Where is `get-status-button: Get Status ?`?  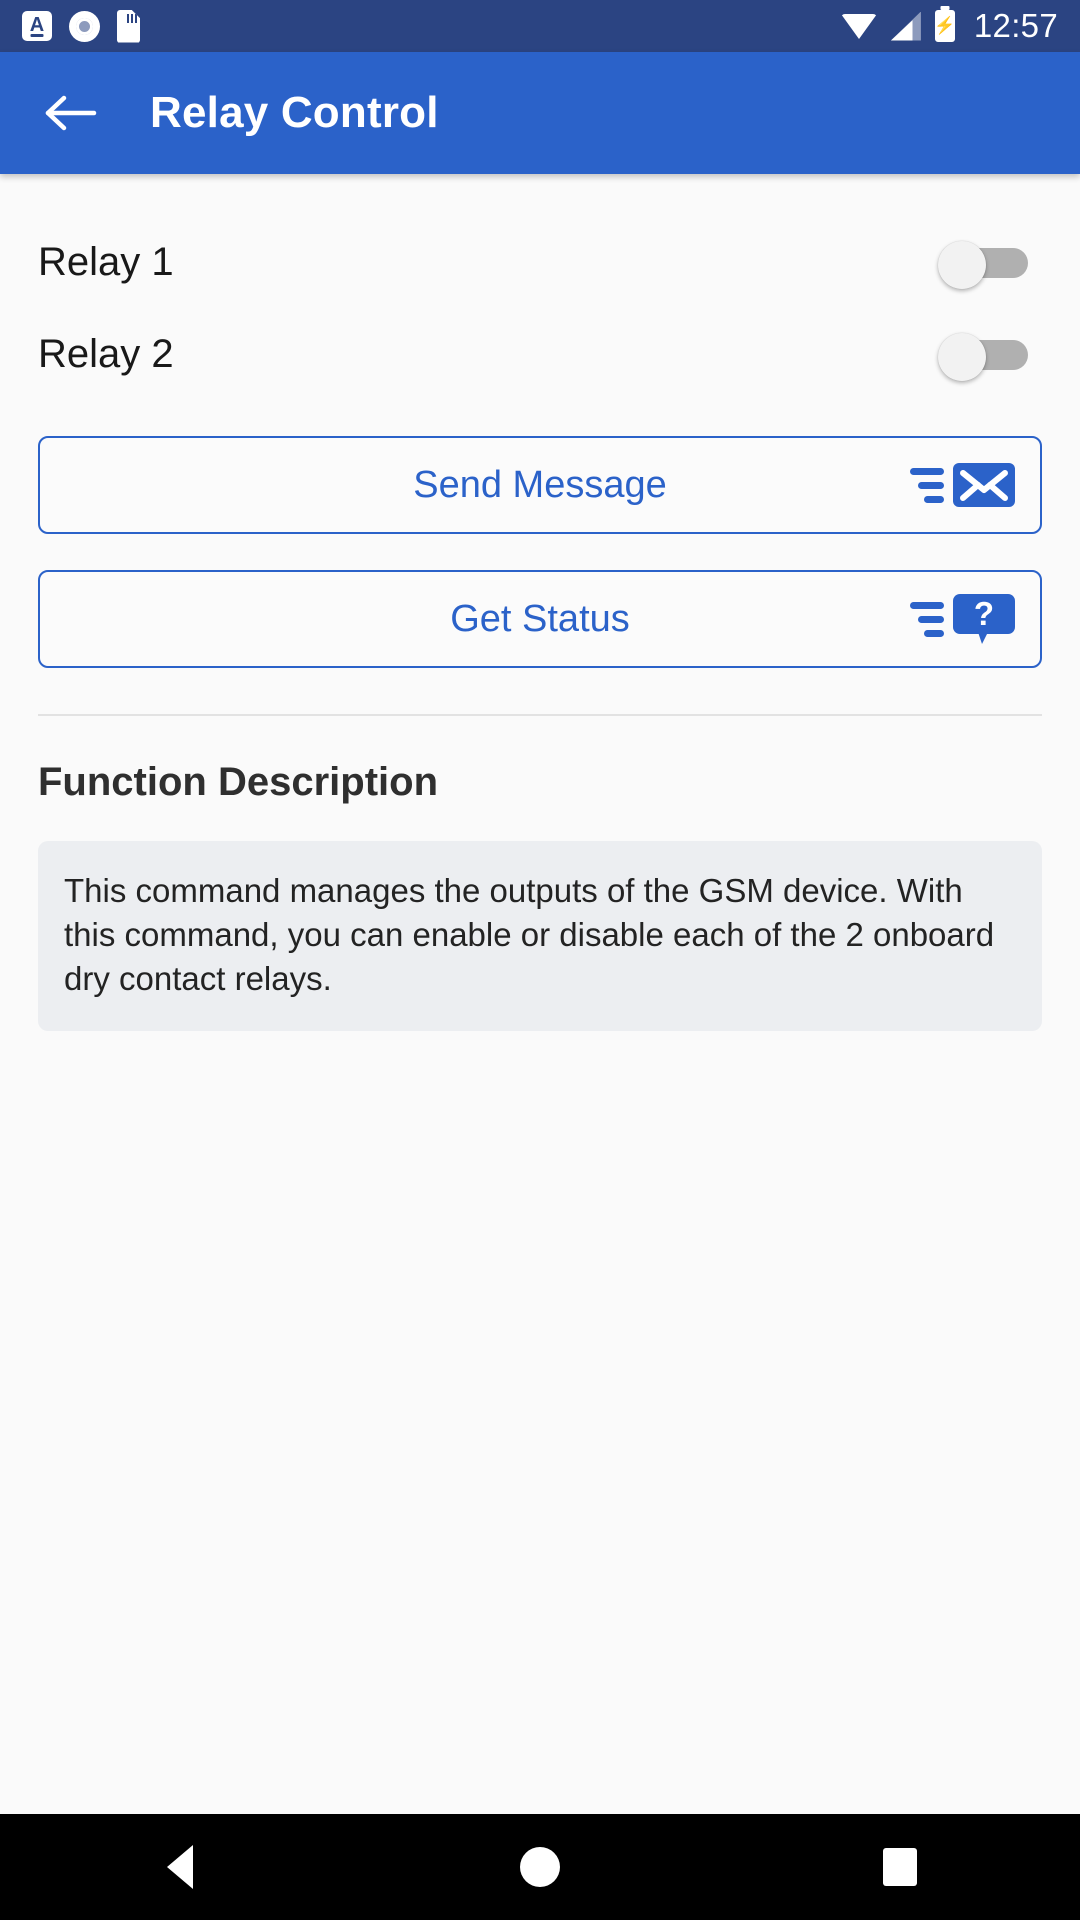
get-status-button: Get Status ? is located at coordinates (540, 619).